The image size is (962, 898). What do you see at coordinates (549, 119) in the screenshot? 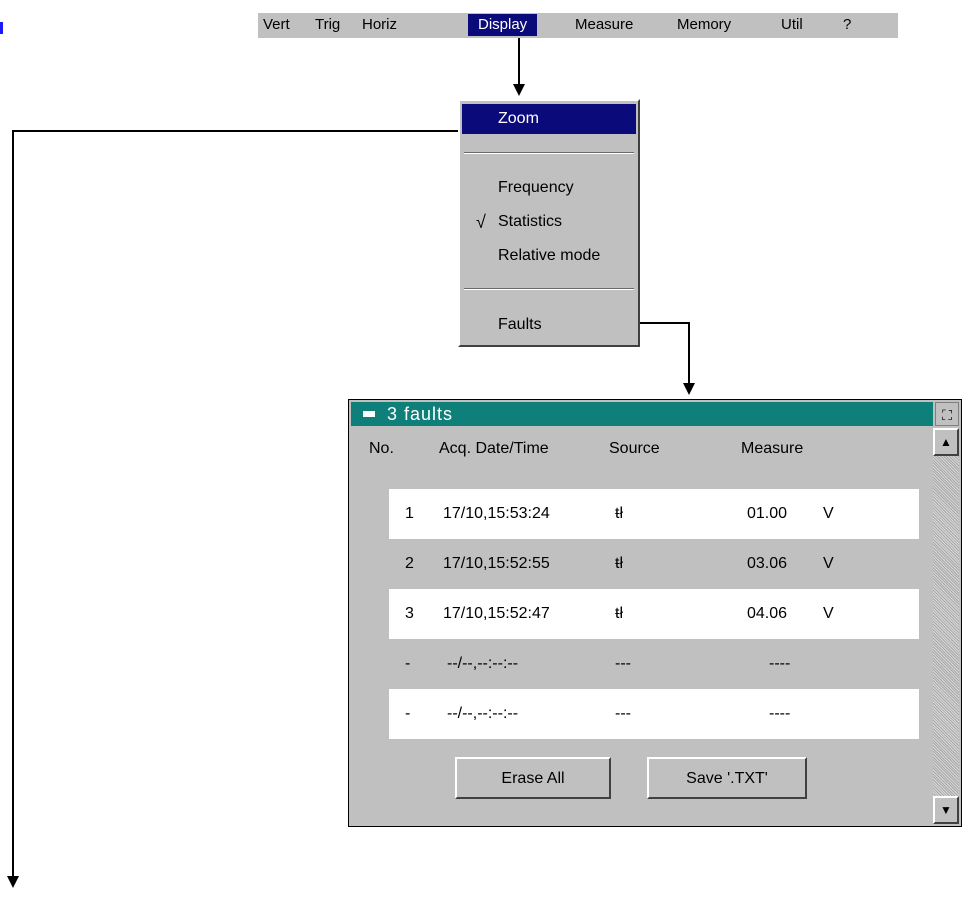
I see `menu-item-zoom: Zoom` at bounding box center [549, 119].